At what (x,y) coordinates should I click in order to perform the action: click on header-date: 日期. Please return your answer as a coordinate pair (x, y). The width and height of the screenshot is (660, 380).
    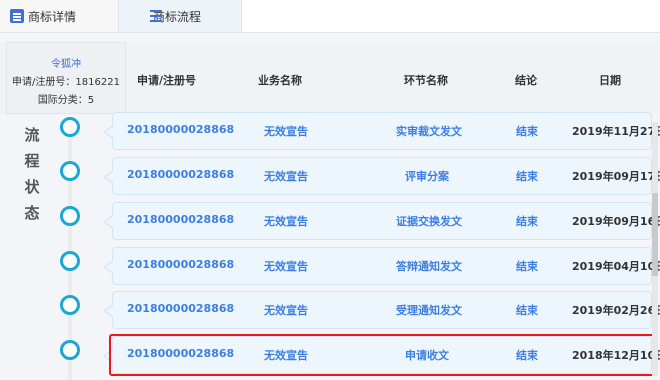
    Looking at the image, I should click on (610, 80).